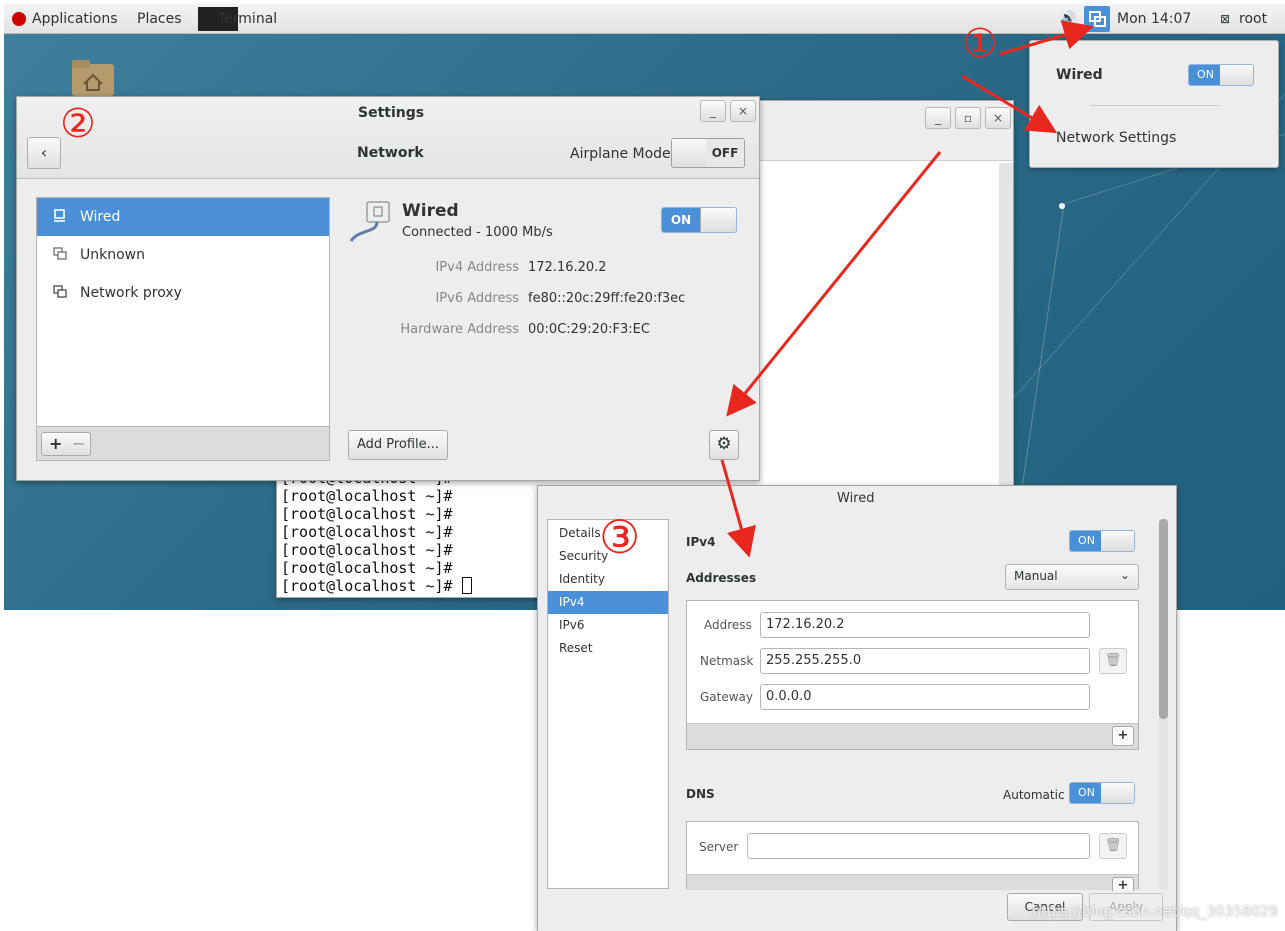 The width and height of the screenshot is (1285, 931). Describe the element at coordinates (968, 118) in the screenshot. I see `maximize-button: ▫` at that location.